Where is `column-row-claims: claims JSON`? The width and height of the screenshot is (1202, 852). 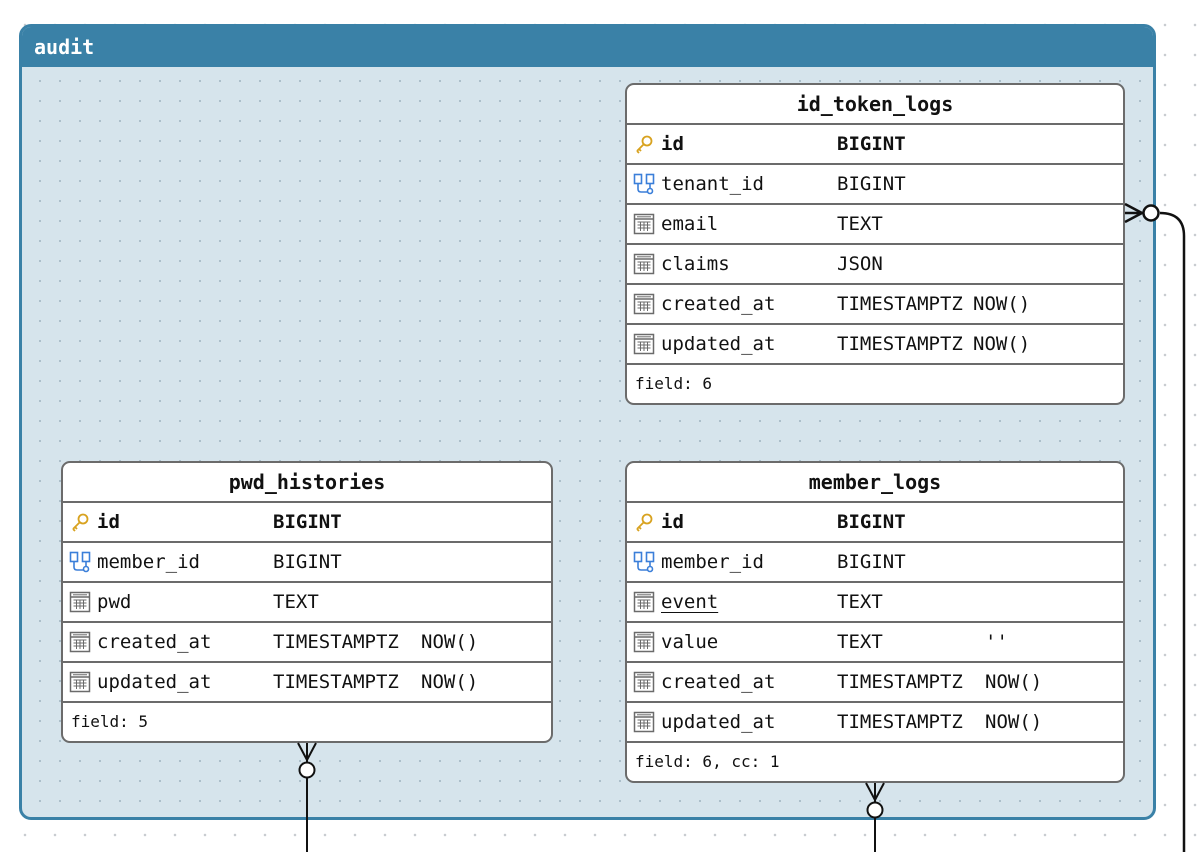
column-row-claims: claims JSON is located at coordinates (875, 265).